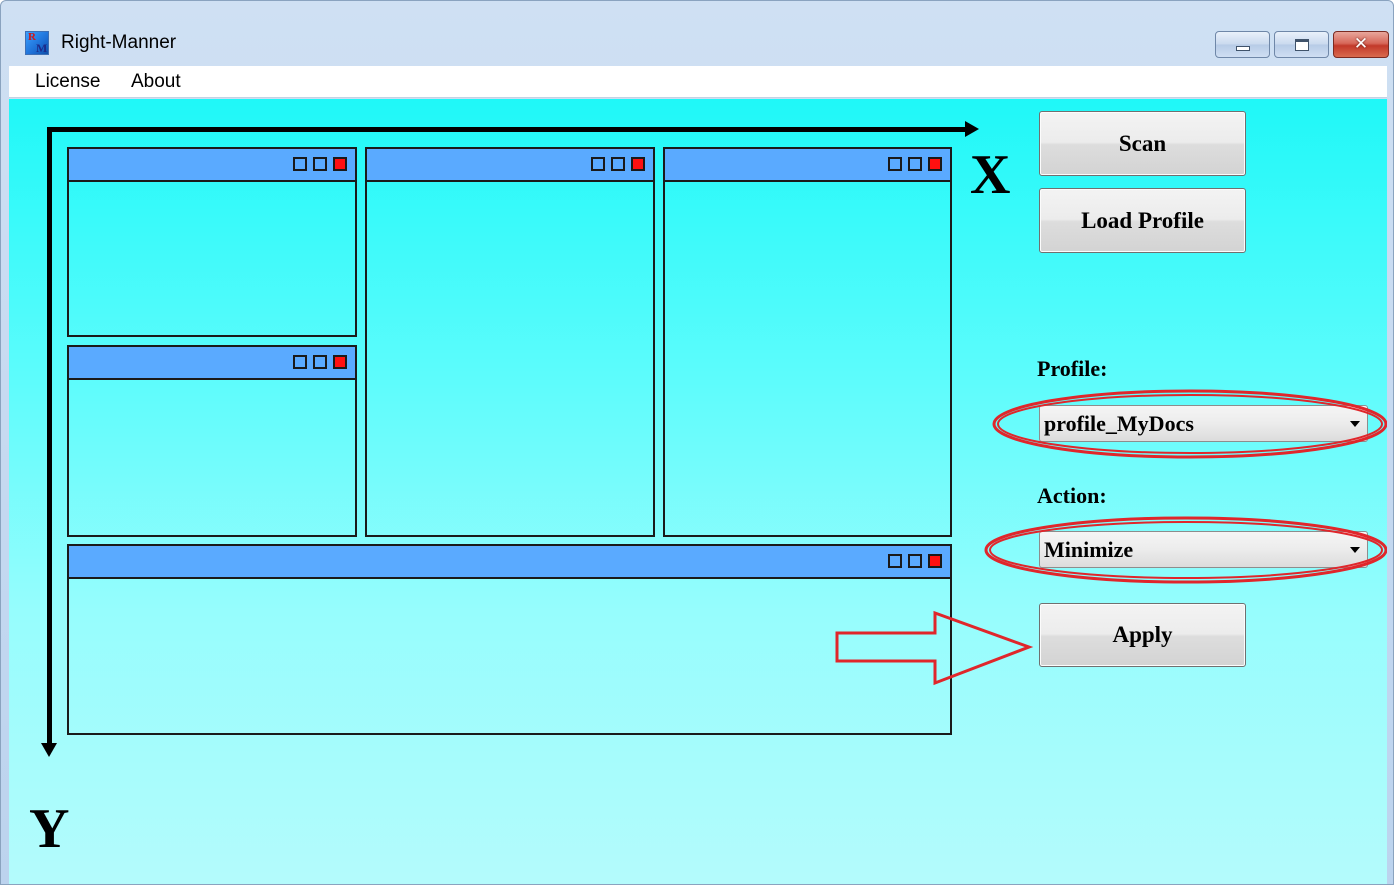 The height and width of the screenshot is (885, 1394). I want to click on scan-button: Scan, so click(1142, 143).